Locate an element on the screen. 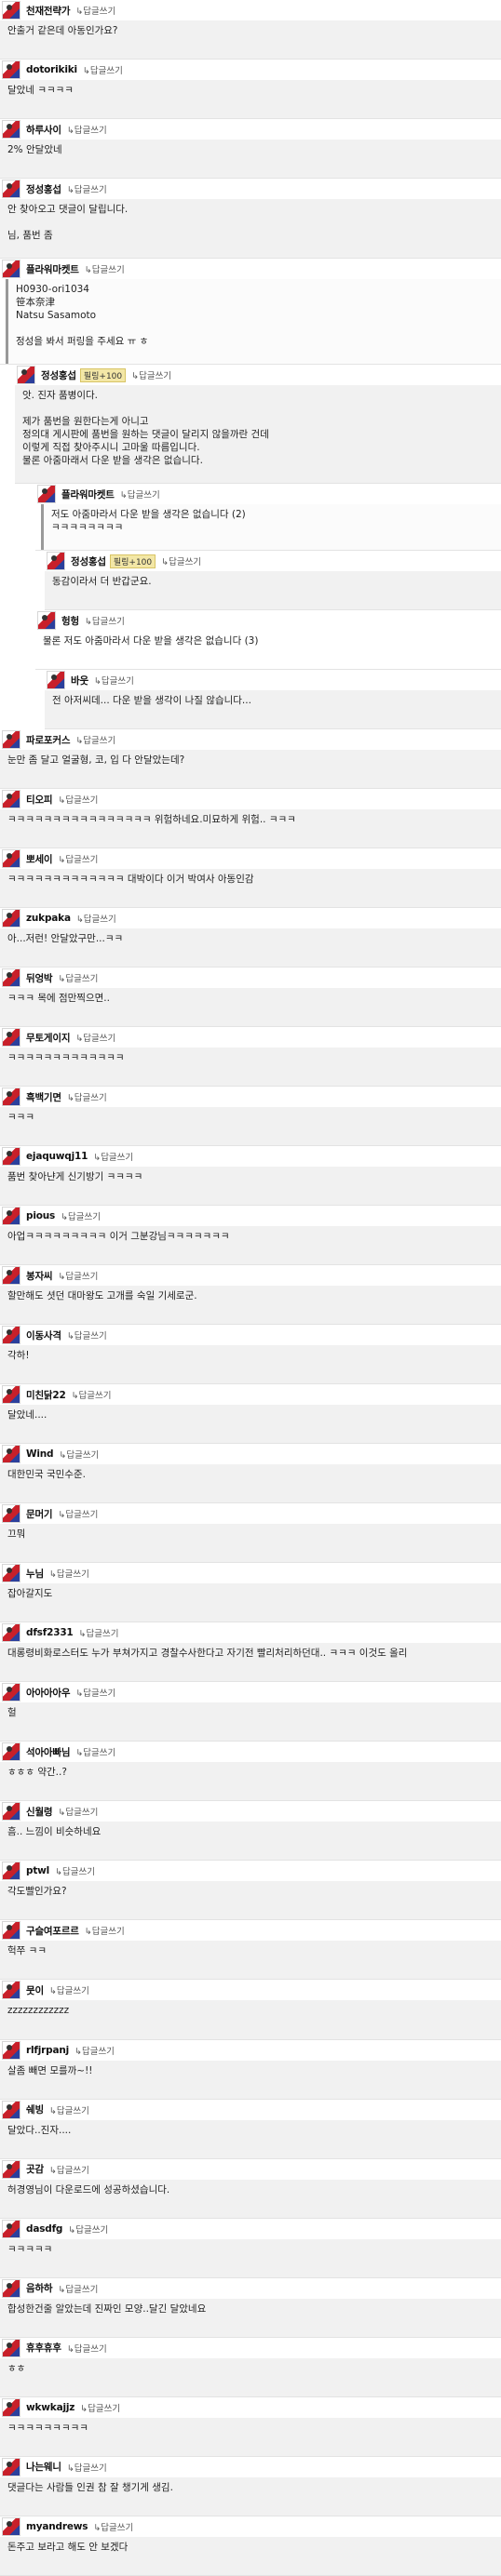 This screenshot has width=501, height=2576. comment-author: 천재전략가 is located at coordinates (48, 11).